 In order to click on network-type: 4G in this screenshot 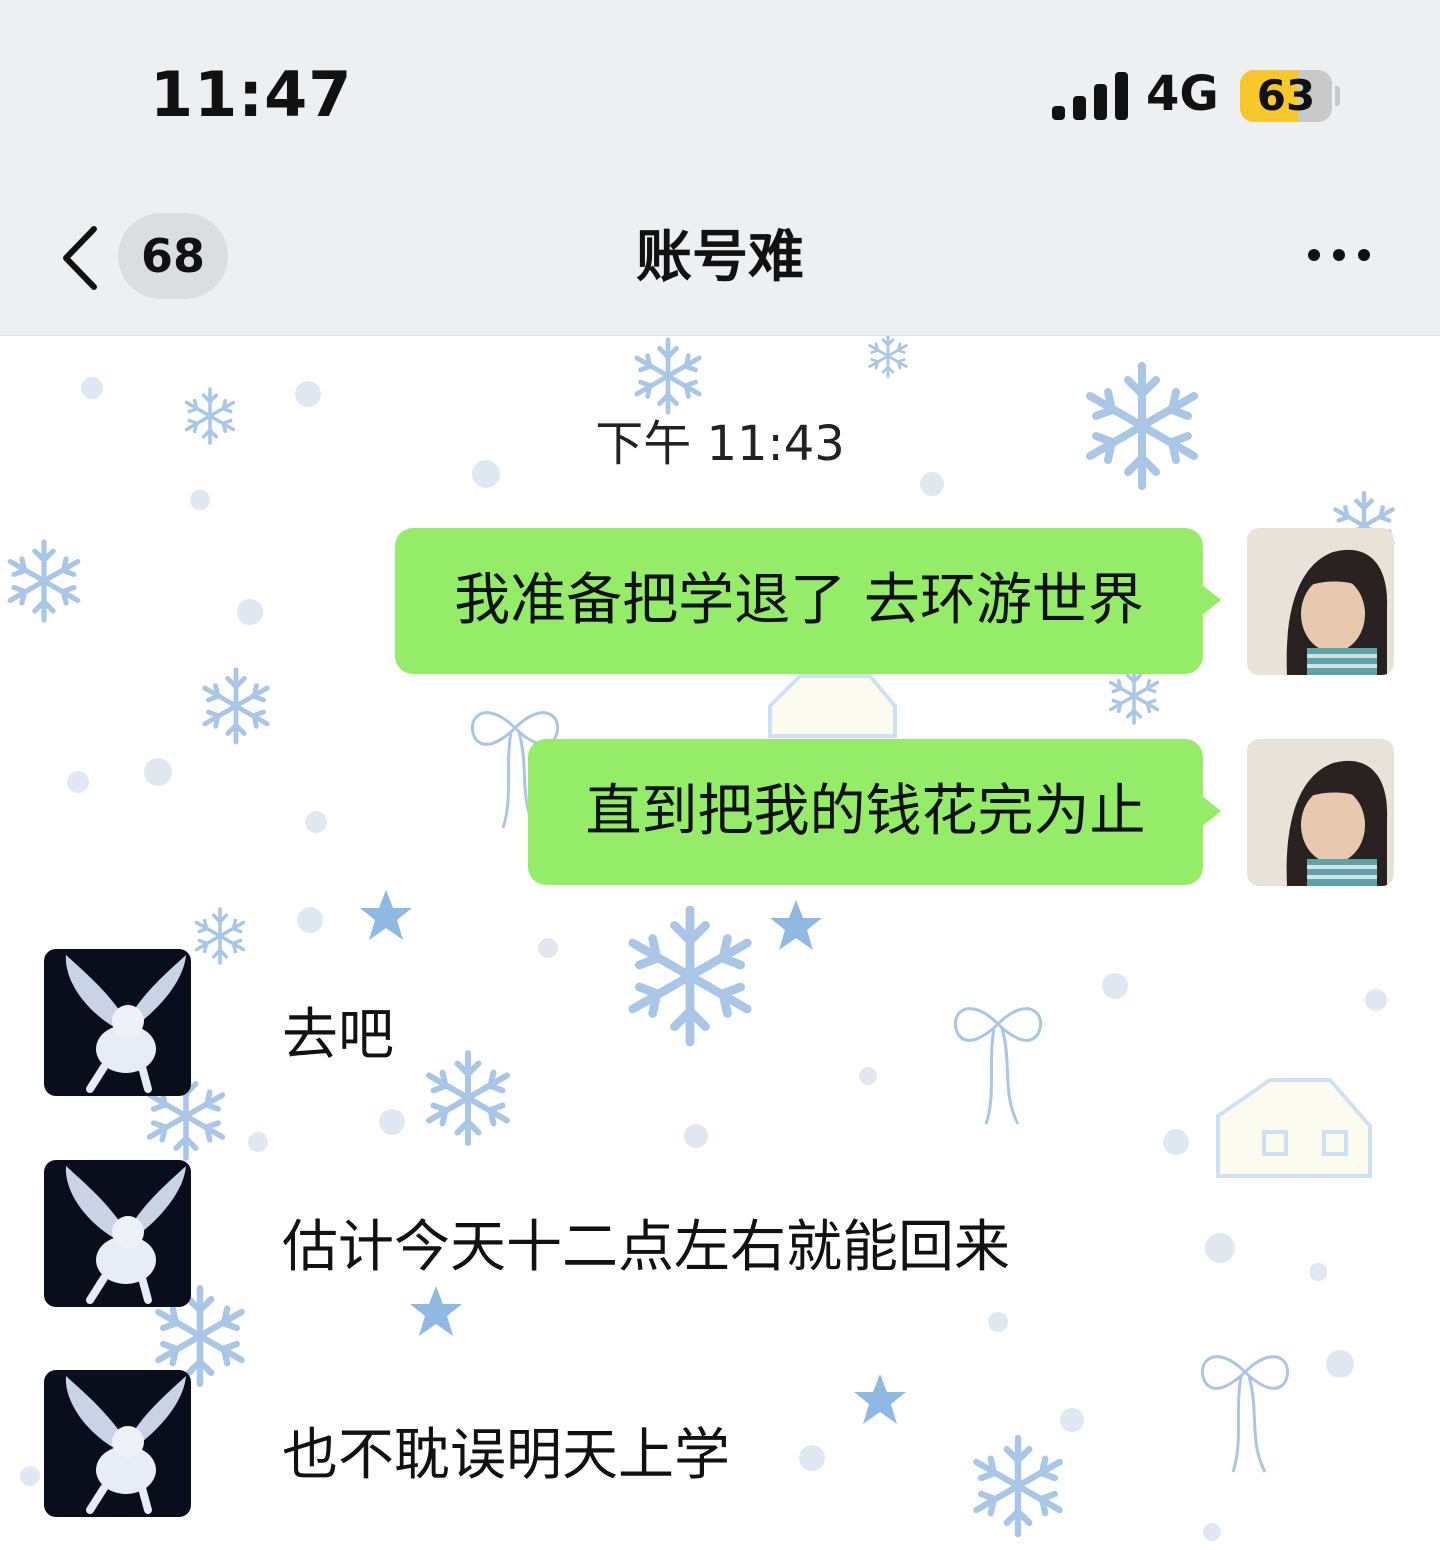, I will do `click(1182, 94)`.